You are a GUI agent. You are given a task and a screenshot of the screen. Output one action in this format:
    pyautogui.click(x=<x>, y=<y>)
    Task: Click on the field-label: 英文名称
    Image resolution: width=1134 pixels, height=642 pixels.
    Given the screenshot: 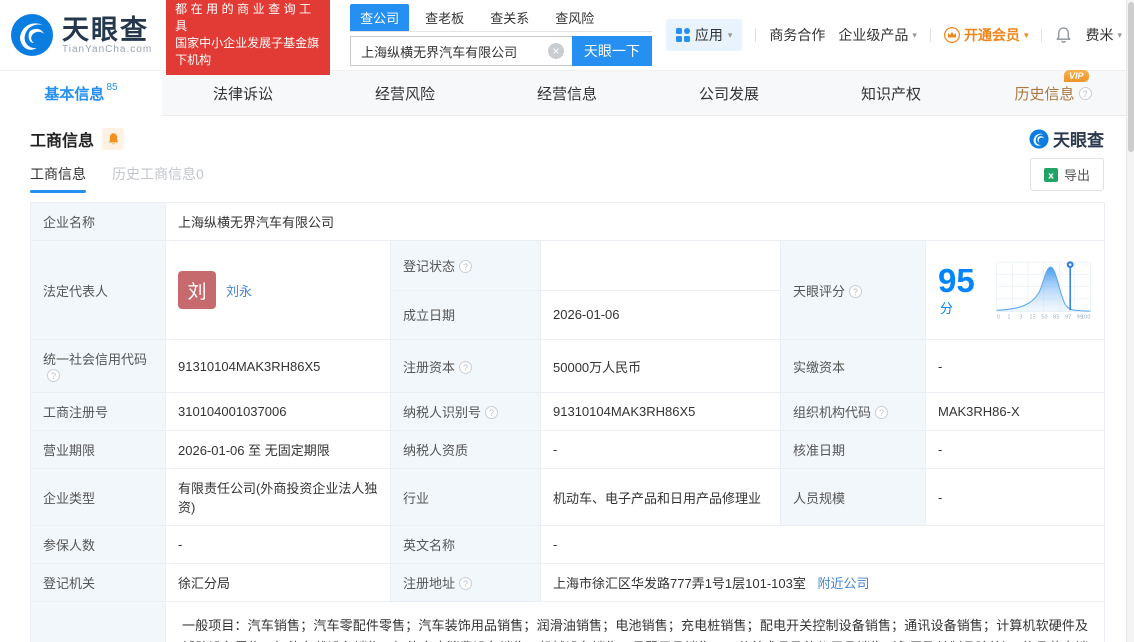 What is the action you would take?
    pyautogui.click(x=465, y=544)
    